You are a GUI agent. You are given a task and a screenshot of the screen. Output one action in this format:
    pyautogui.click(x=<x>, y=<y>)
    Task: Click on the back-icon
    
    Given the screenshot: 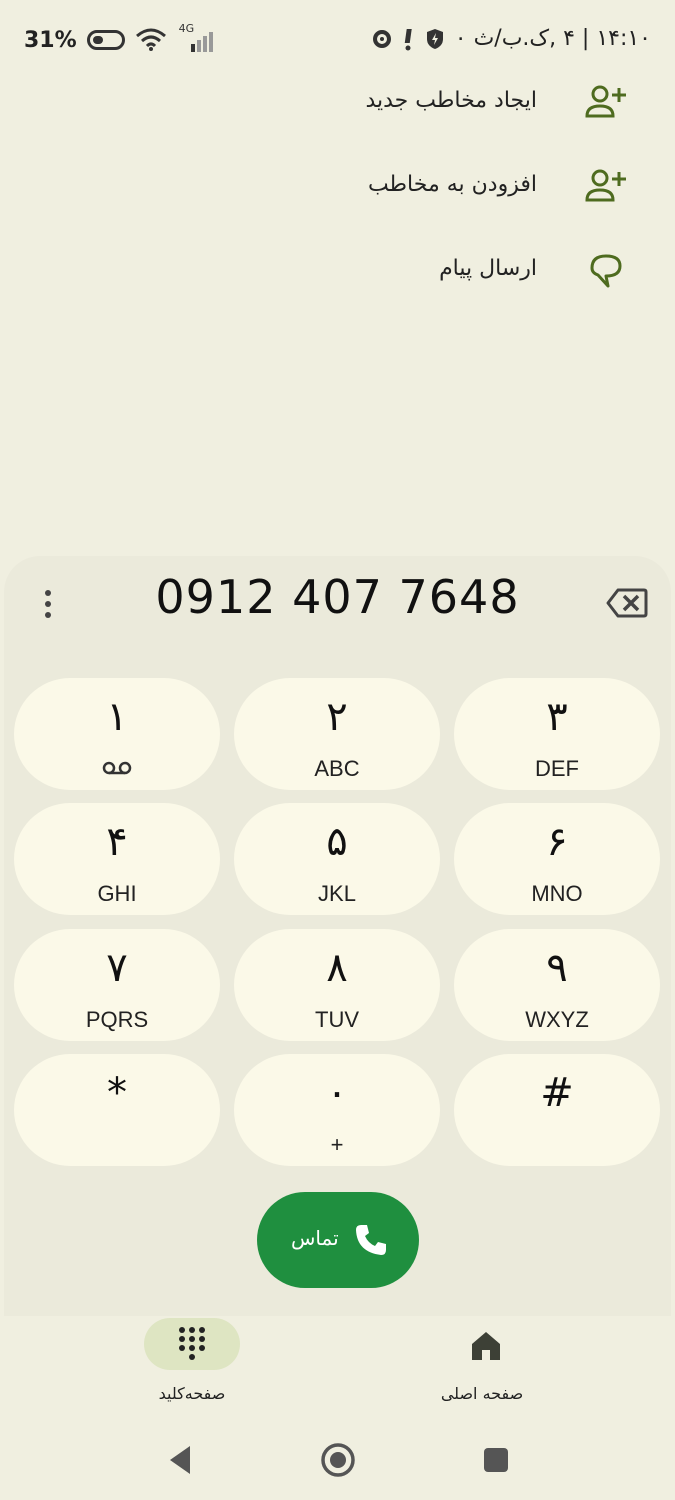 What is the action you would take?
    pyautogui.click(x=181, y=1460)
    